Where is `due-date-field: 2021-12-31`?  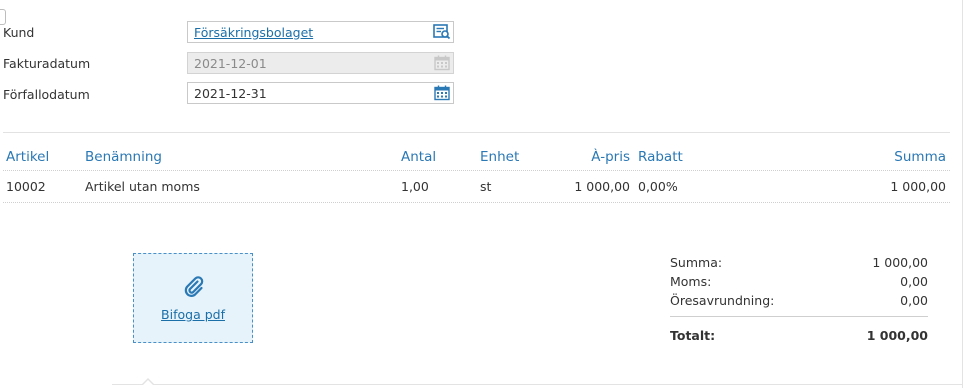
due-date-field: 2021-12-31 is located at coordinates (320, 93).